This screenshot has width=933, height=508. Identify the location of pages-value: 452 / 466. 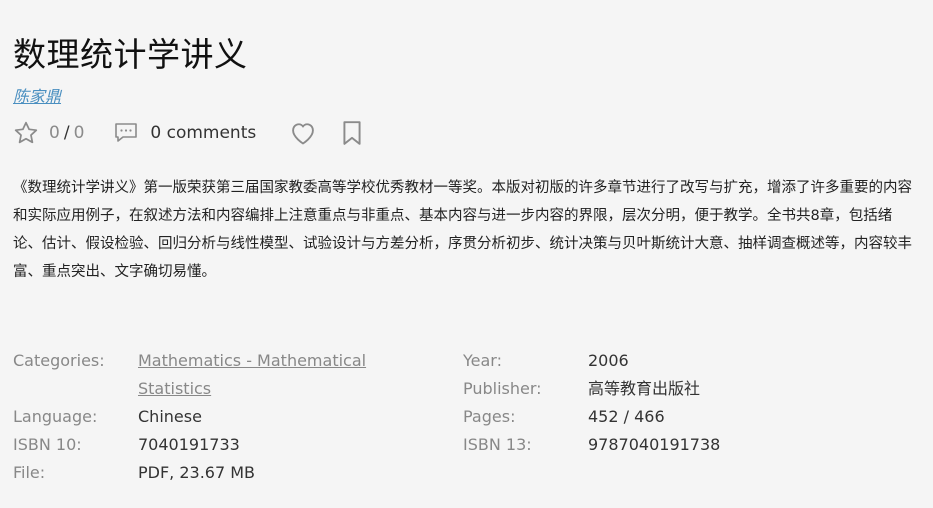
(626, 416).